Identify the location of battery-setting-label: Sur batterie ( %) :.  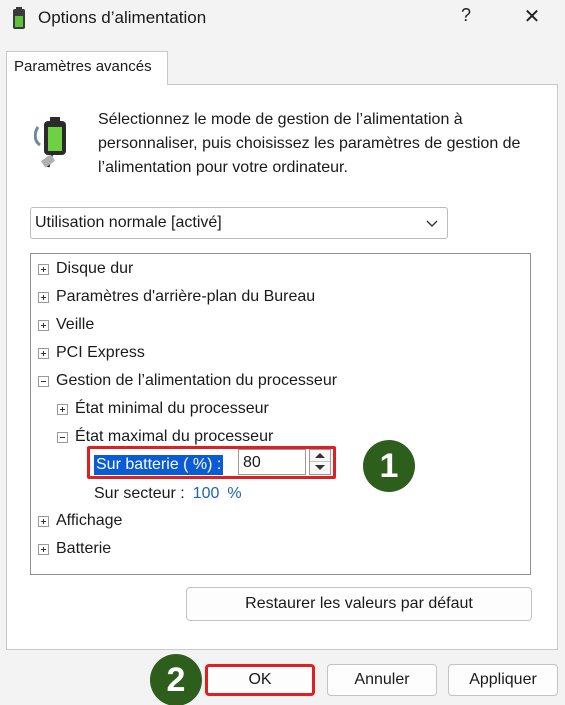
(159, 465).